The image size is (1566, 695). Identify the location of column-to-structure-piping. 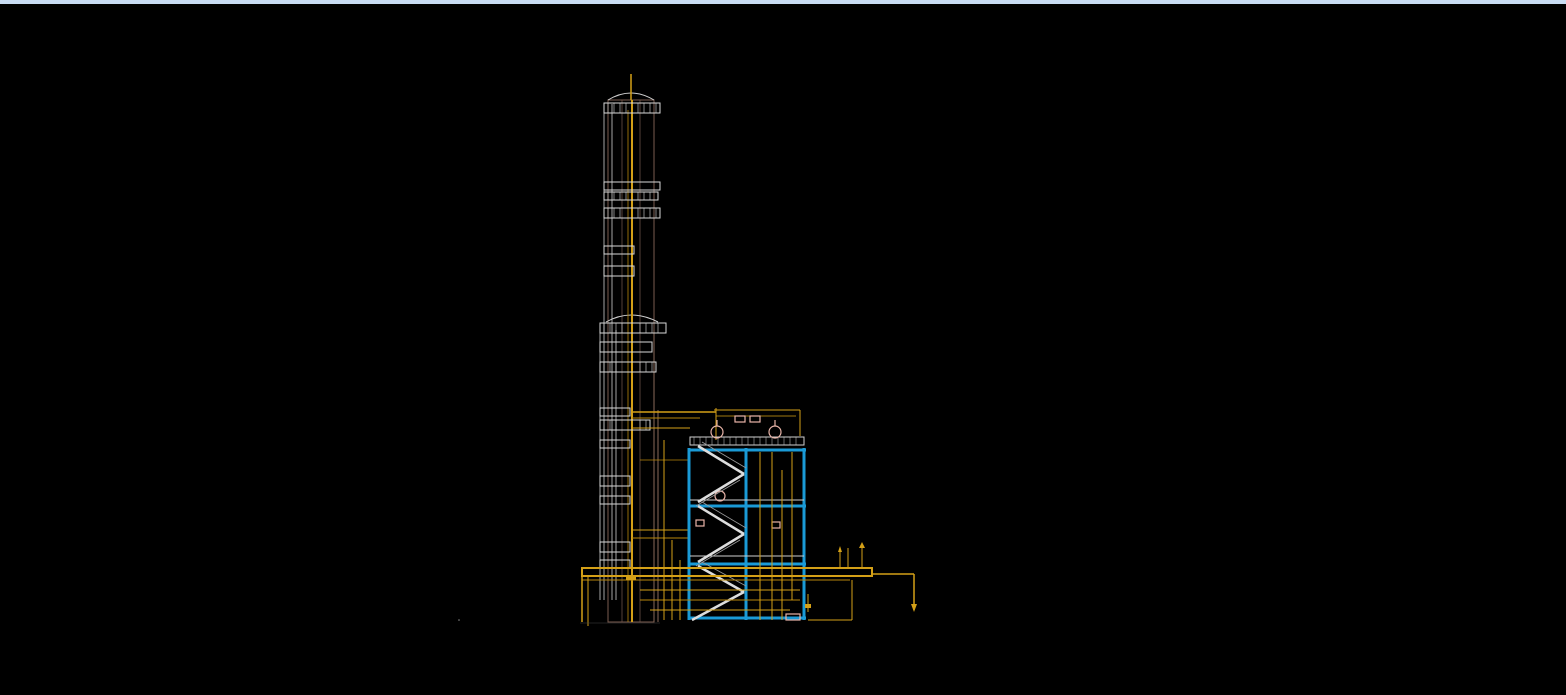
(716, 473).